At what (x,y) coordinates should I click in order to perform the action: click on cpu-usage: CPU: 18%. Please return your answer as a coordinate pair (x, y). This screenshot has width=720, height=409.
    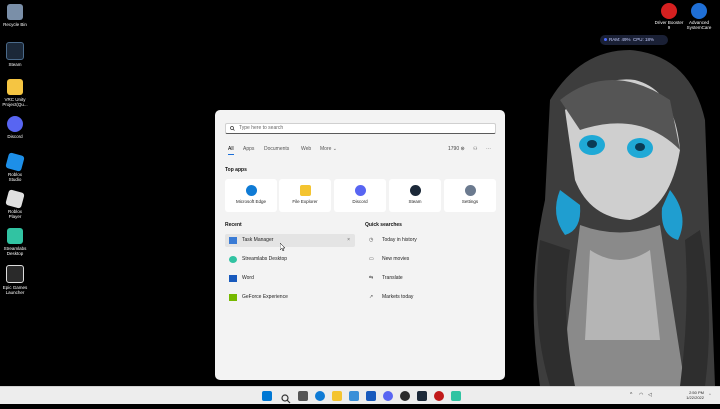
    Looking at the image, I should click on (644, 39).